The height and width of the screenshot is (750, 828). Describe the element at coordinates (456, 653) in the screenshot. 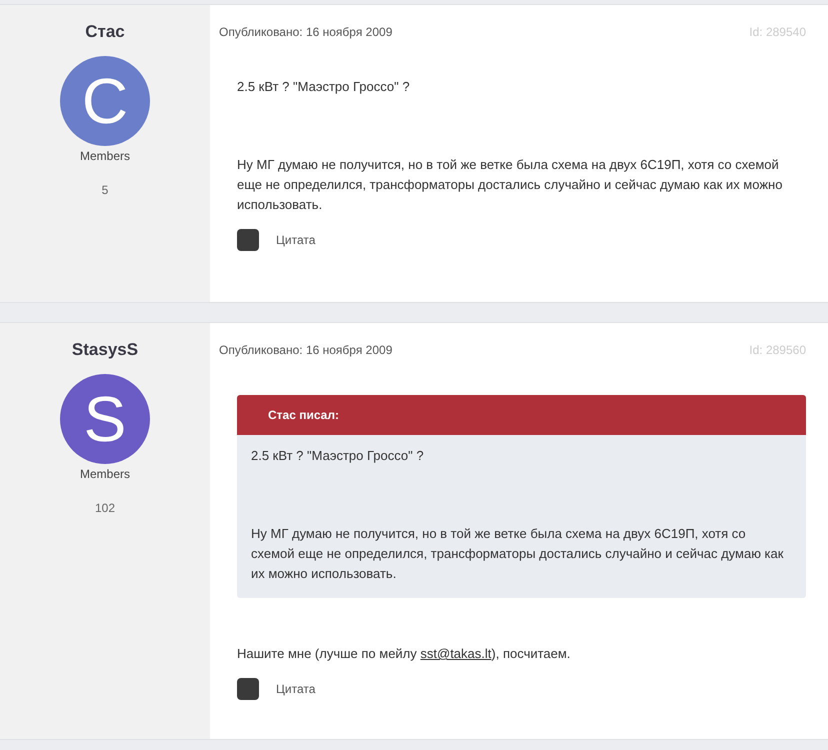

I see `email-link: sst@takas.lt` at that location.